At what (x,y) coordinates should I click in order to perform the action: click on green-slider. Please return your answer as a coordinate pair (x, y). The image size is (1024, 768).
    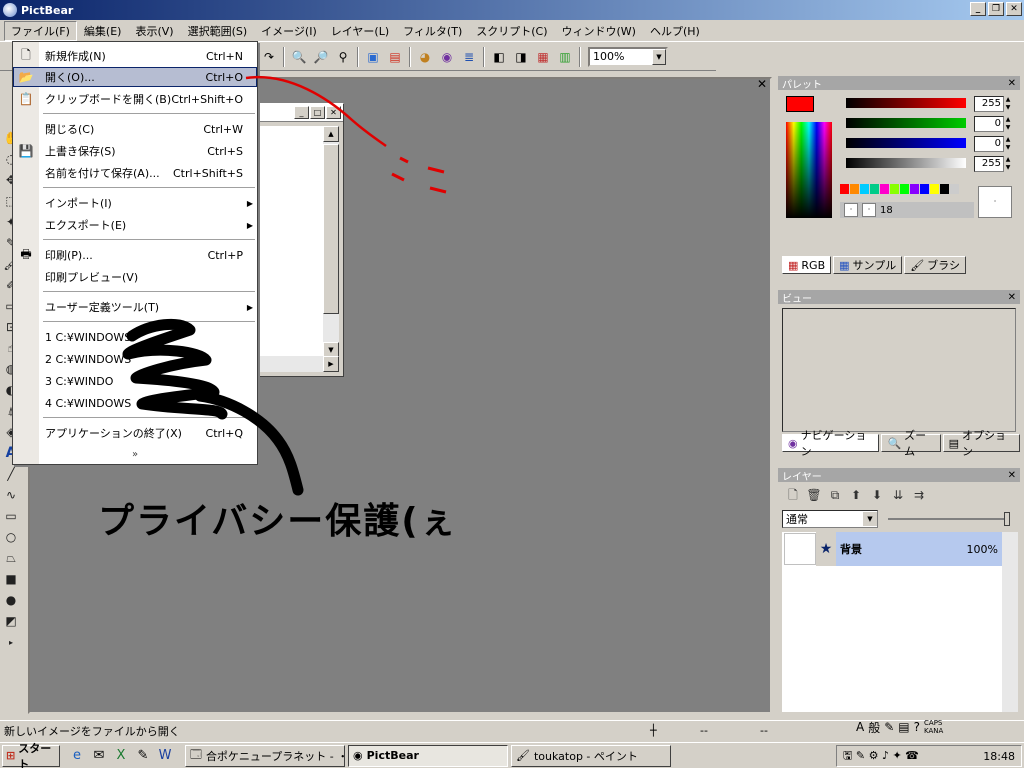
    Looking at the image, I should click on (906, 123).